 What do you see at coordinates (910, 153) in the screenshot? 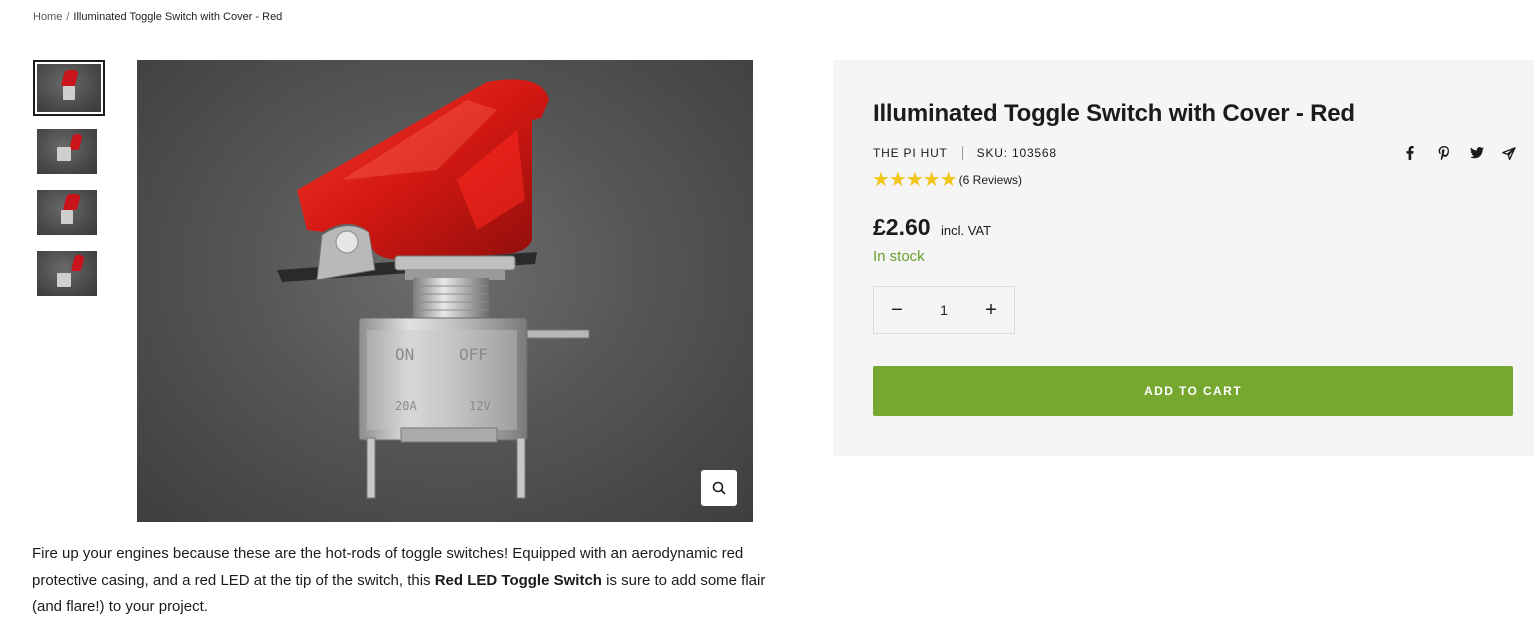
I see `vendor-link: THE PI HUT` at bounding box center [910, 153].